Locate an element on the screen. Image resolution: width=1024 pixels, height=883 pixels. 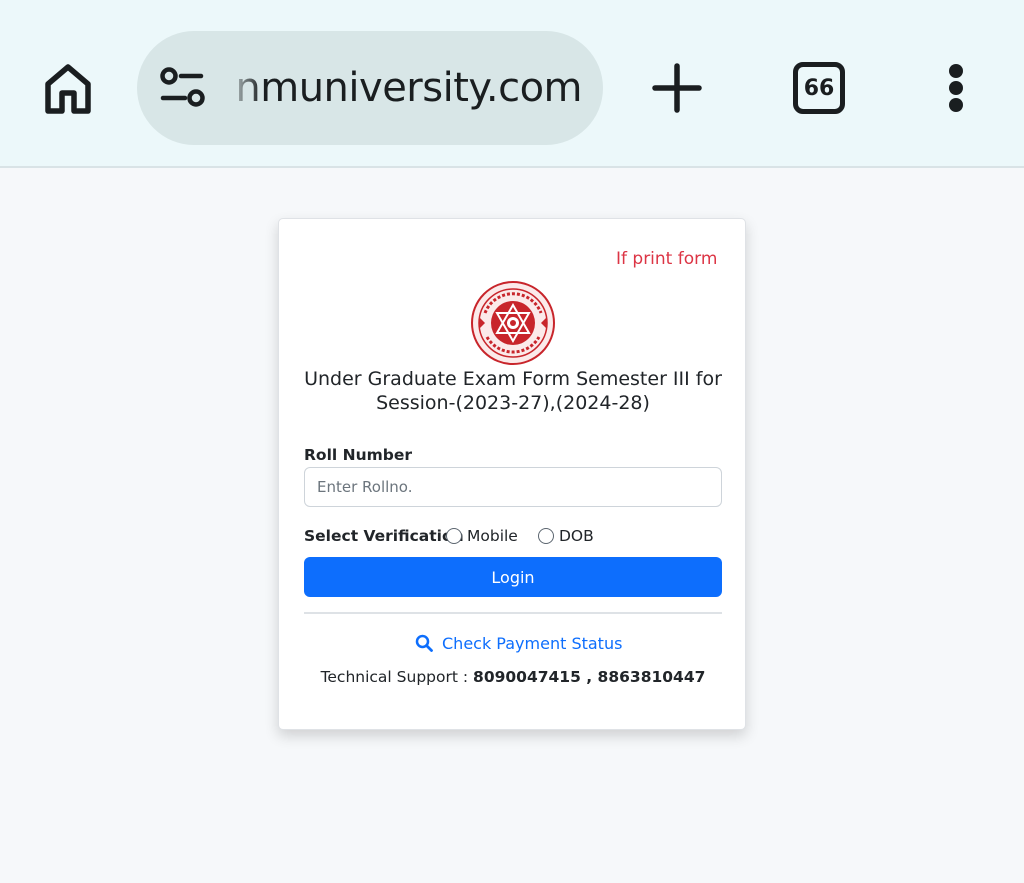
tab-count: 66 is located at coordinates (819, 88).